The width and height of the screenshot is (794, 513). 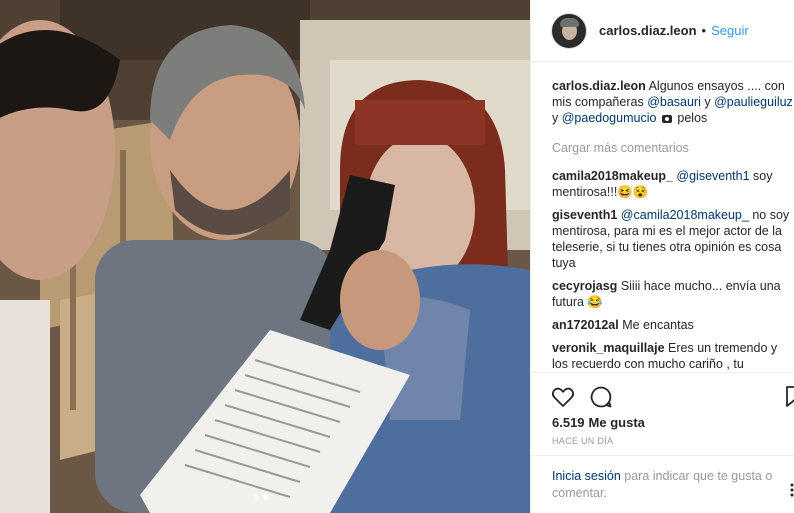 I want to click on post-timestamp: HACE UN DÍA, so click(x=583, y=441).